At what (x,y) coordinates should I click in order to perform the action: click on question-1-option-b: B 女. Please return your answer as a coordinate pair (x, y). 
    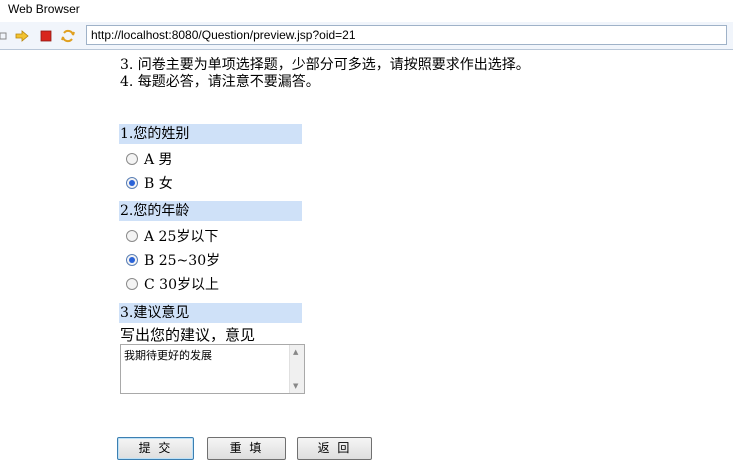
    Looking at the image, I should click on (149, 184).